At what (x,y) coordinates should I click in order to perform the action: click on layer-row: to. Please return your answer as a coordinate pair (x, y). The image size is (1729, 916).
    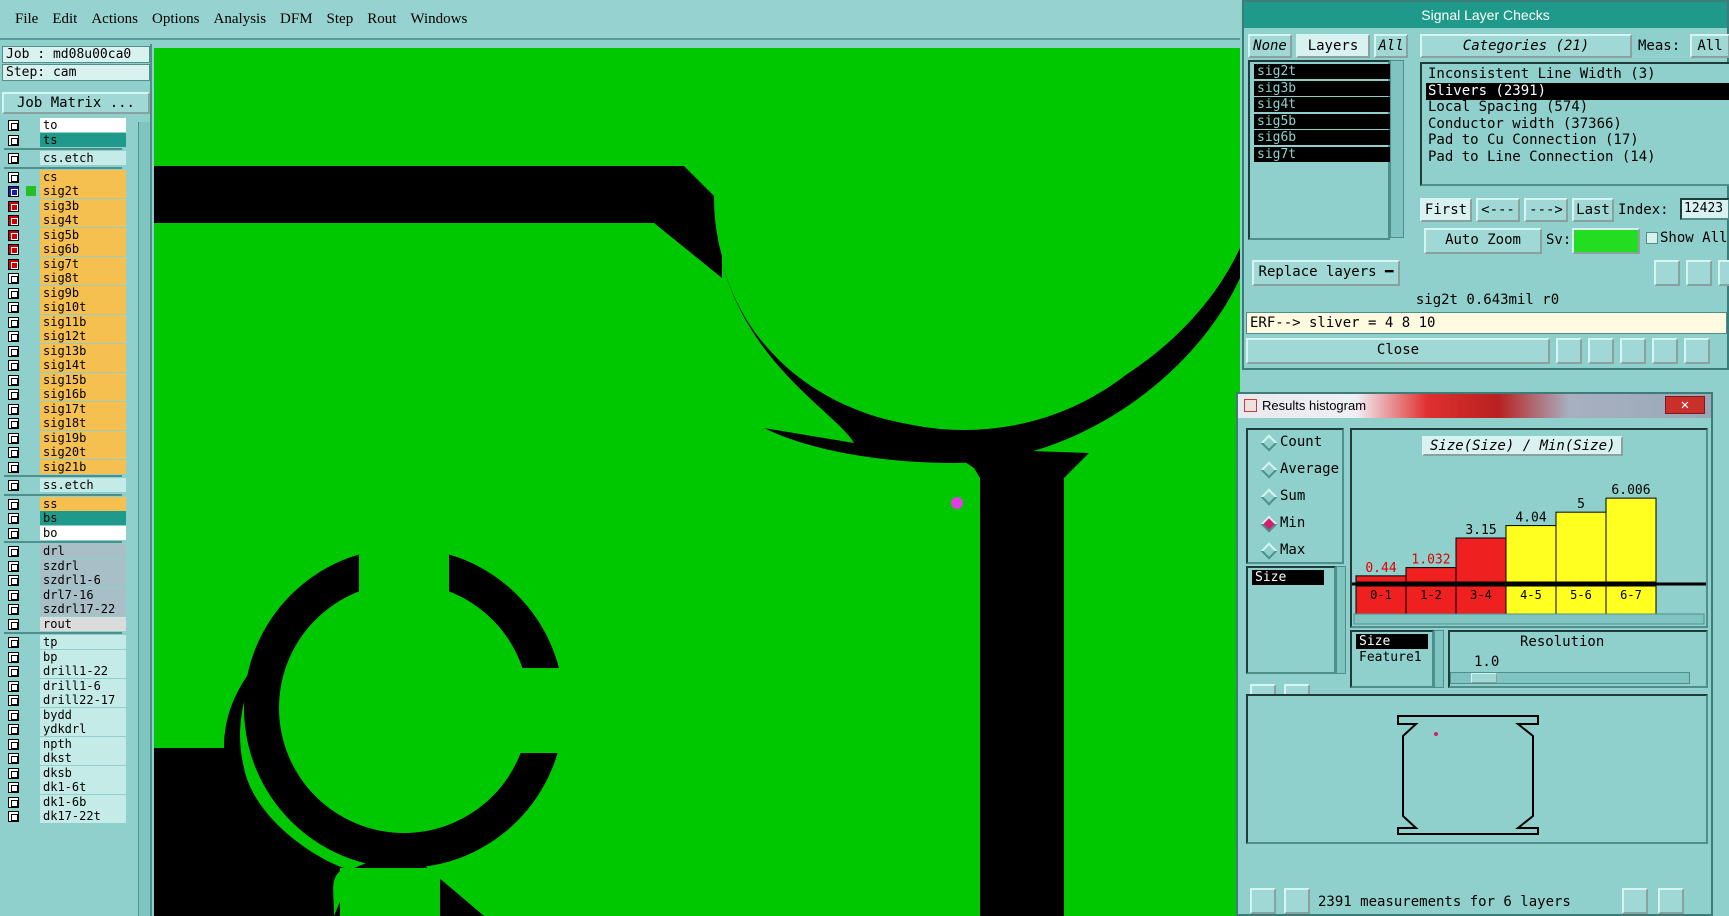
    Looking at the image, I should click on (65, 125).